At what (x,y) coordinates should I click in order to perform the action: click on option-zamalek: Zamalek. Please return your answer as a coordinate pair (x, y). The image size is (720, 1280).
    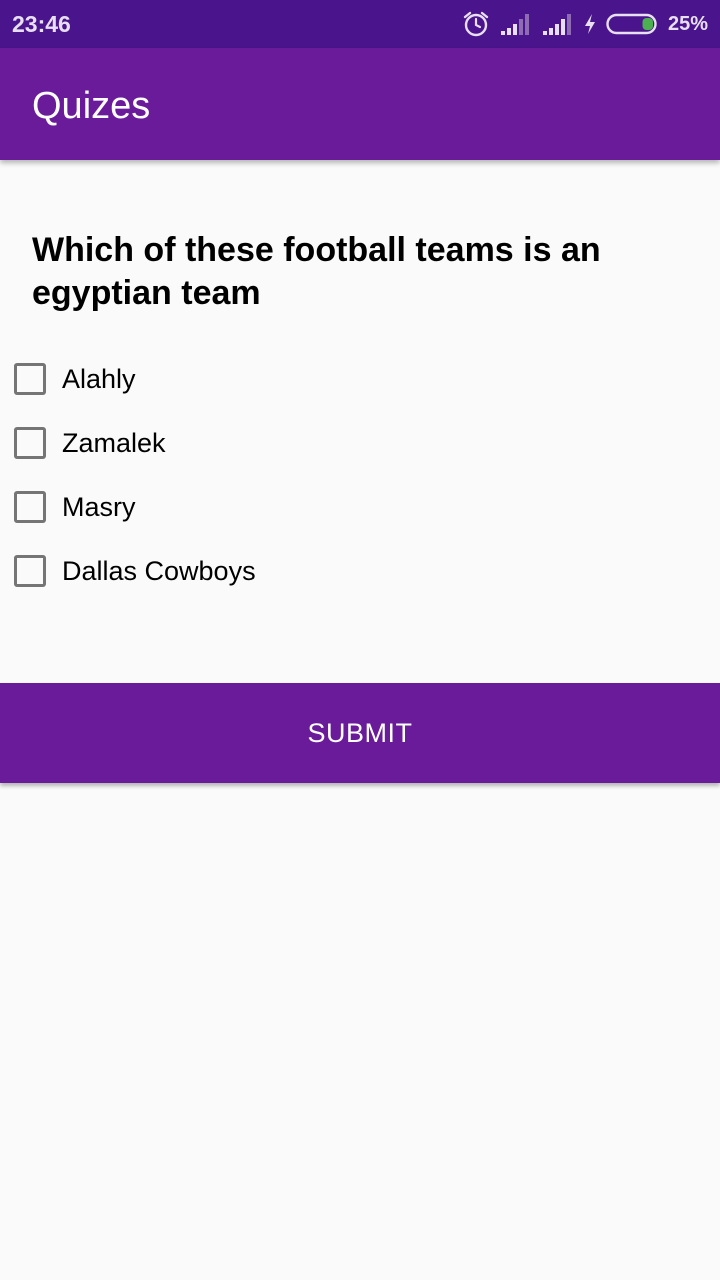
    Looking at the image, I should click on (89, 443).